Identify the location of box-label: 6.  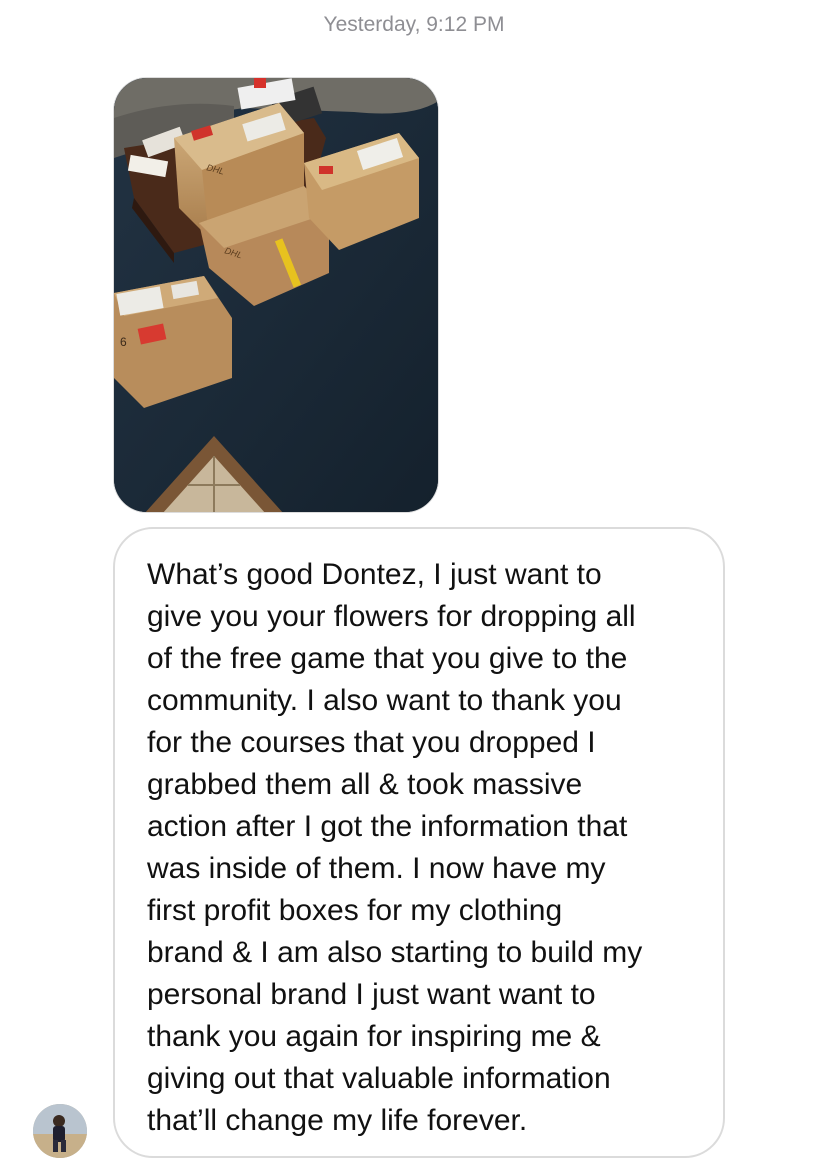
(123, 342).